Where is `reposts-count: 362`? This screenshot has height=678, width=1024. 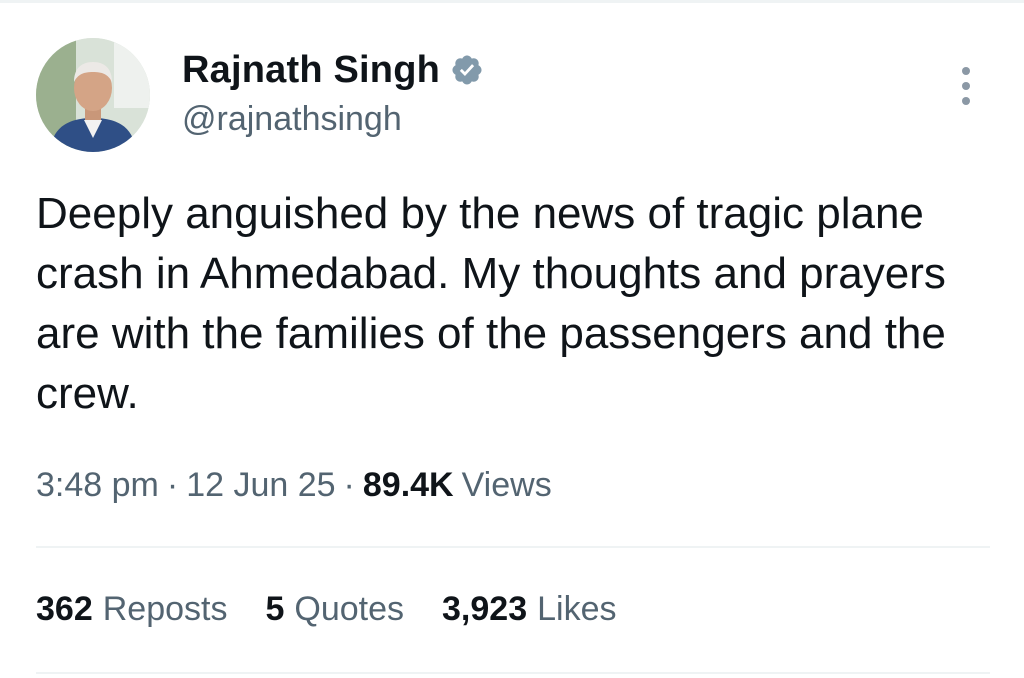
reposts-count: 362 is located at coordinates (64, 609).